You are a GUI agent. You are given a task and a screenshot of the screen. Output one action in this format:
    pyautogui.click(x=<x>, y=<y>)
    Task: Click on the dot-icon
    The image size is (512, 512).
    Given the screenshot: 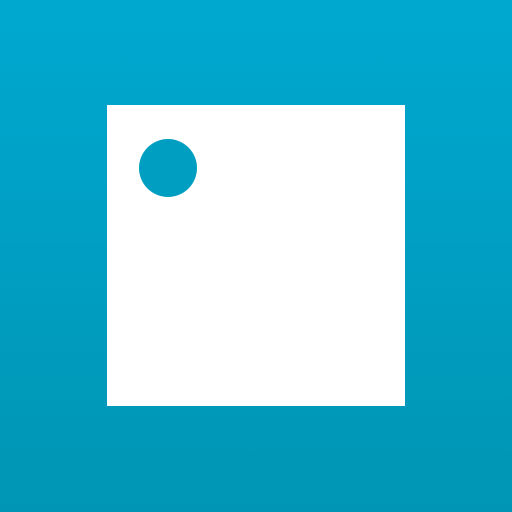 What is the action you would take?
    pyautogui.click(x=168, y=168)
    